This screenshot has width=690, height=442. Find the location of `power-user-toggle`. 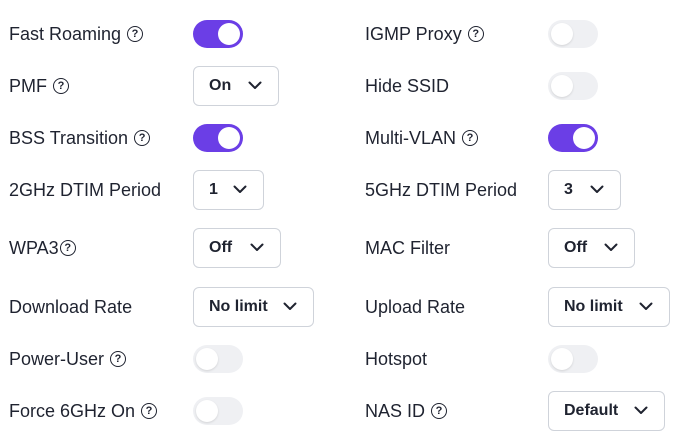

power-user-toggle is located at coordinates (218, 359).